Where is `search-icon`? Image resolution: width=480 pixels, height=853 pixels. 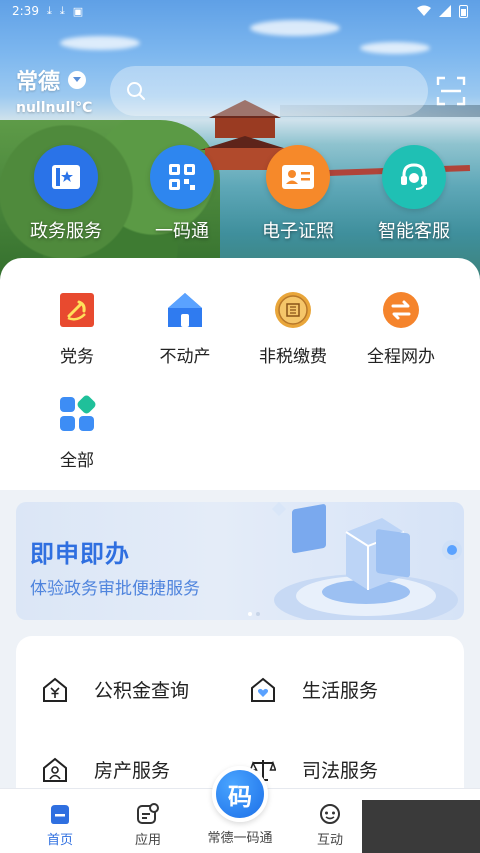 search-icon is located at coordinates (136, 91).